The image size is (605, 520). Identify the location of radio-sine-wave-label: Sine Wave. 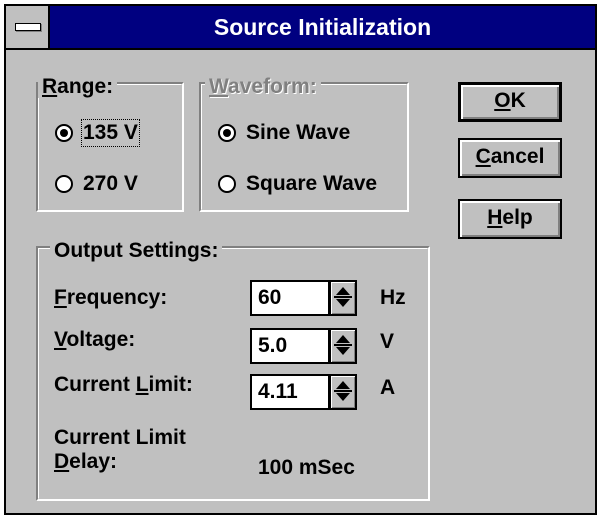
(298, 133).